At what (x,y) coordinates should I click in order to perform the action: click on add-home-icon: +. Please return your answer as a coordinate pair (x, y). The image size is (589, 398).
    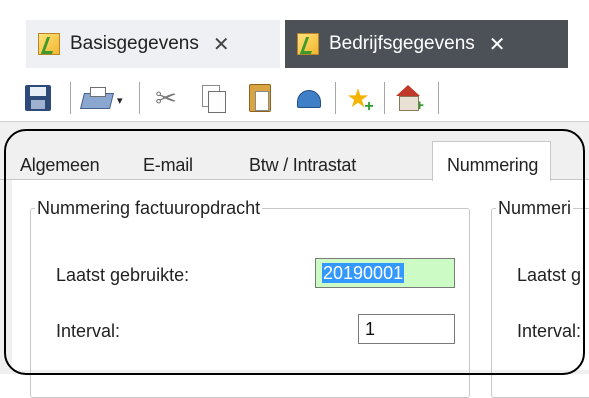
    Looking at the image, I should click on (409, 99).